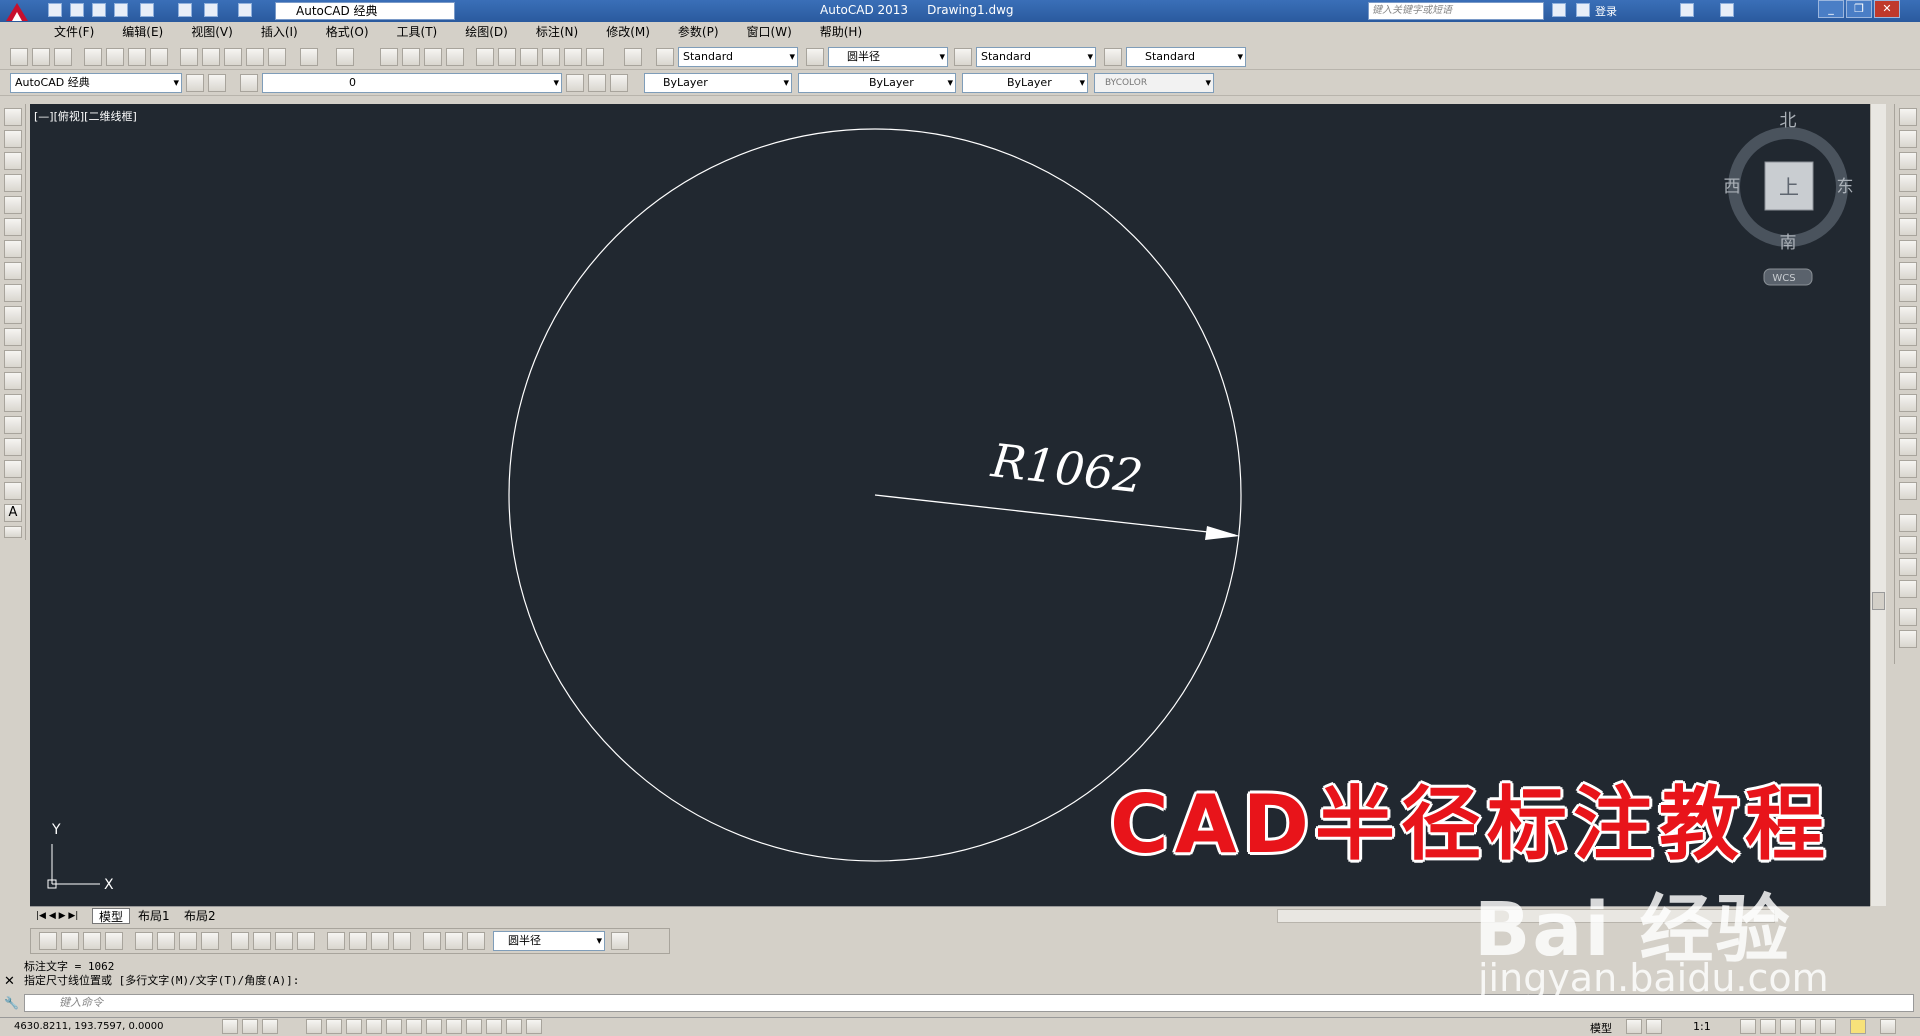 The image size is (1920, 1036). What do you see at coordinates (284, 941) in the screenshot?
I see `continue-icon` at bounding box center [284, 941].